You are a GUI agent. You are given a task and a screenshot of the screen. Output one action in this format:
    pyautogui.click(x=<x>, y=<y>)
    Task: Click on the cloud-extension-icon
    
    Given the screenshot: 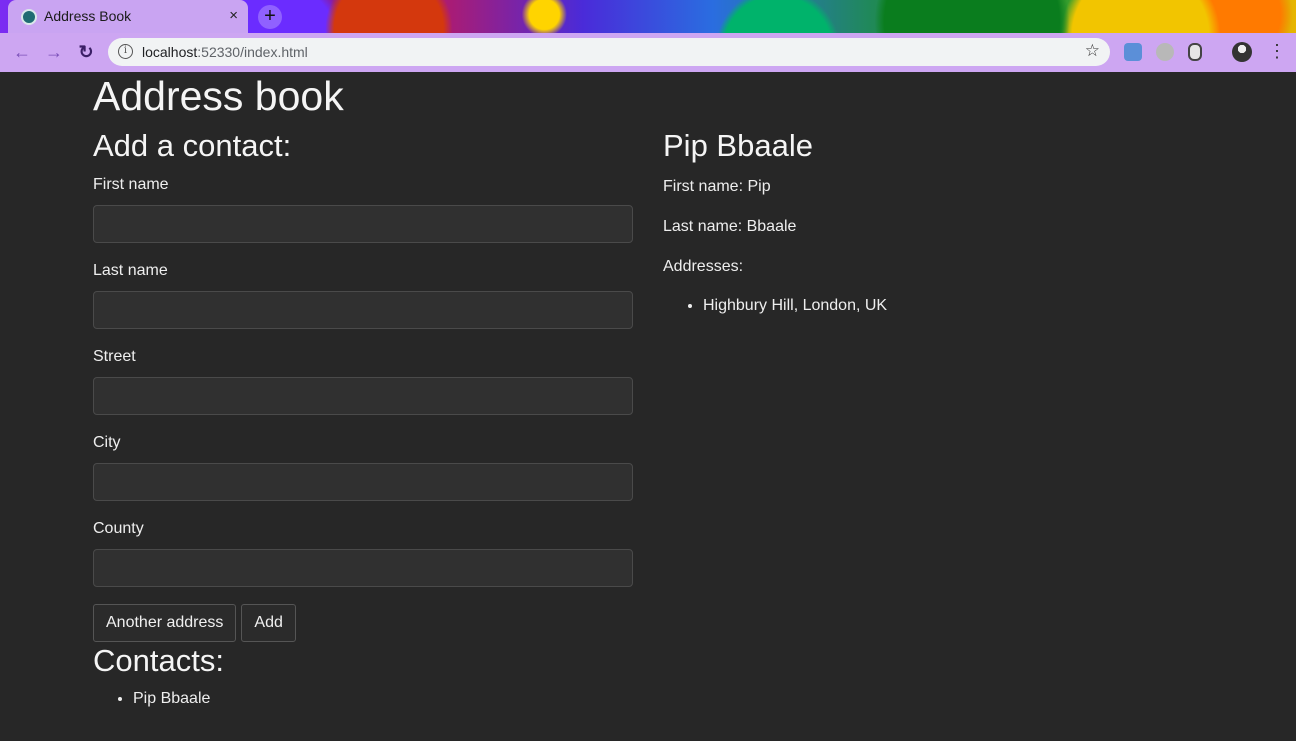 What is the action you would take?
    pyautogui.click(x=1133, y=52)
    